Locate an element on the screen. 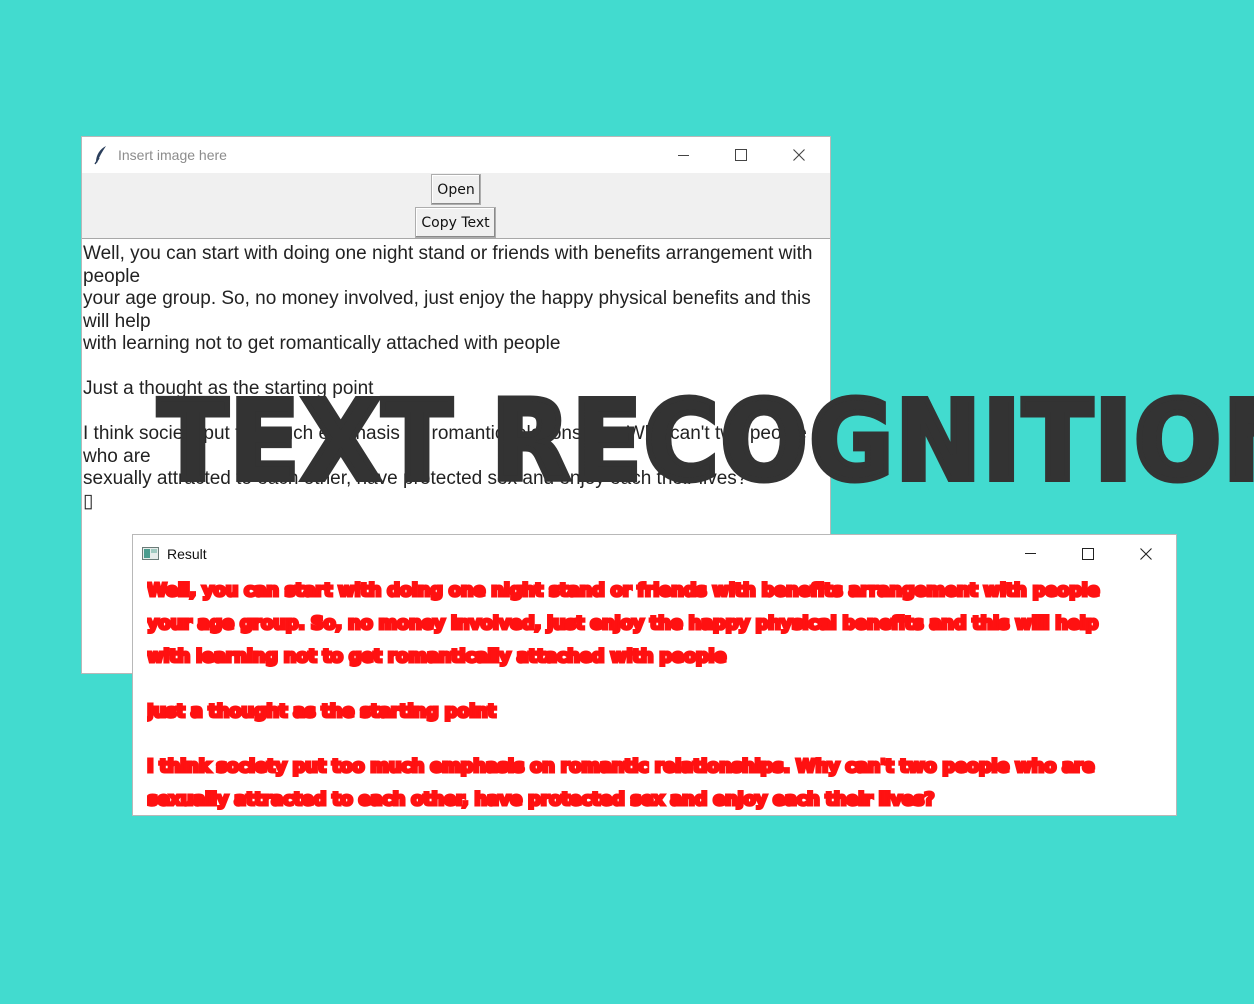 Image resolution: width=1254 pixels, height=1004 pixels. result-close-button is located at coordinates (1146, 553).